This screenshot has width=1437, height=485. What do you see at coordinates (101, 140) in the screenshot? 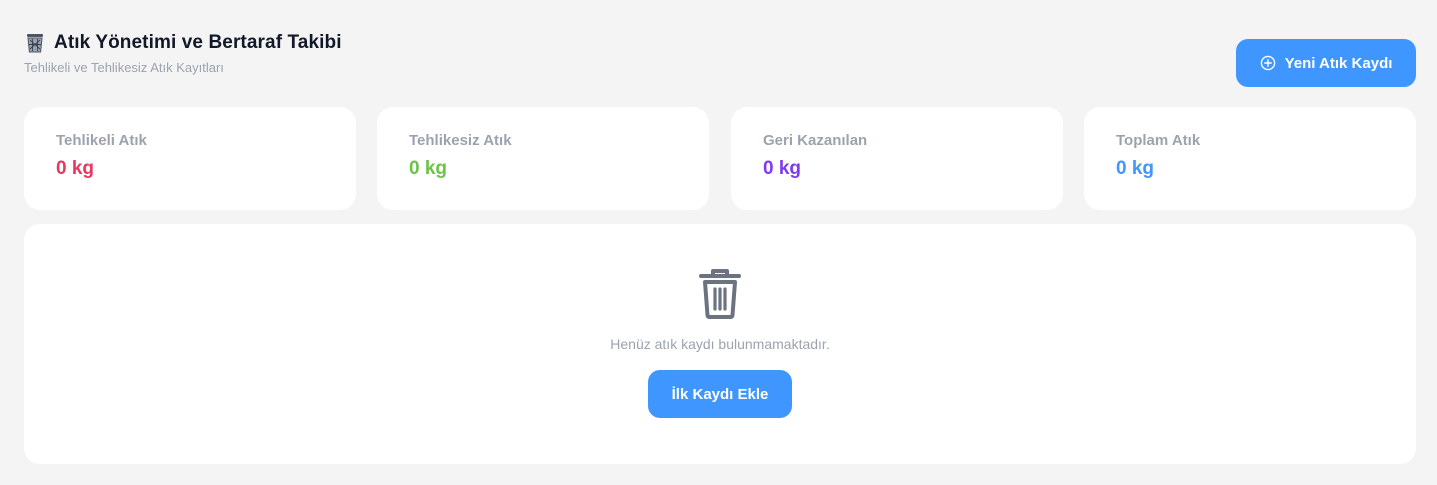
I see `stat-label: Tehlikeli Atık` at bounding box center [101, 140].